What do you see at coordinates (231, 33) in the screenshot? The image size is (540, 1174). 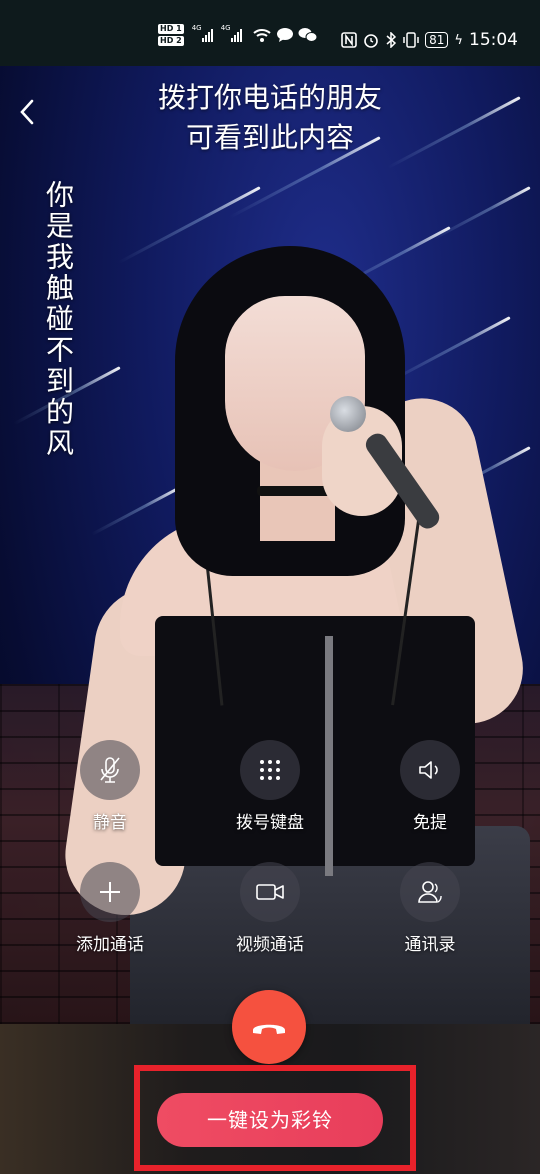 I see `signal-strength-icon-2: 4G` at bounding box center [231, 33].